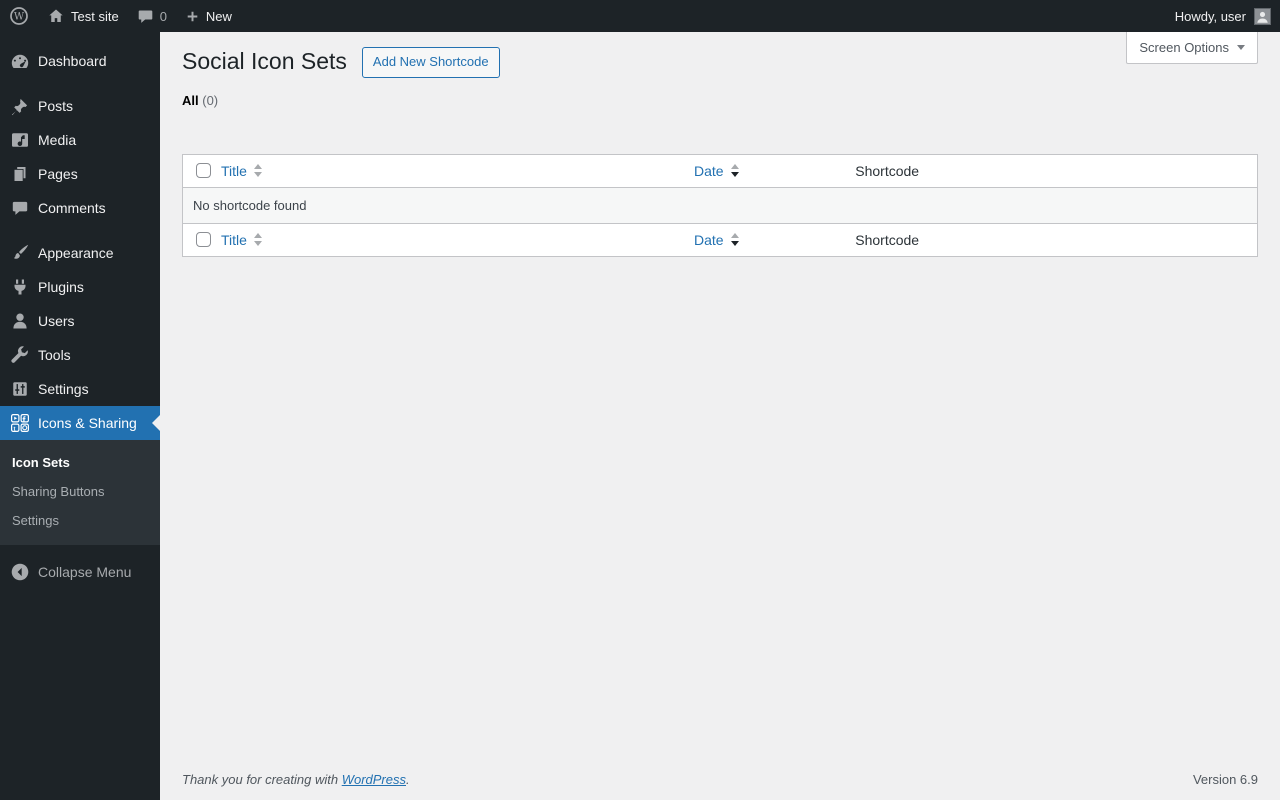 The height and width of the screenshot is (800, 1280). What do you see at coordinates (203, 240) in the screenshot?
I see `select-all-checkbox-bottom` at bounding box center [203, 240].